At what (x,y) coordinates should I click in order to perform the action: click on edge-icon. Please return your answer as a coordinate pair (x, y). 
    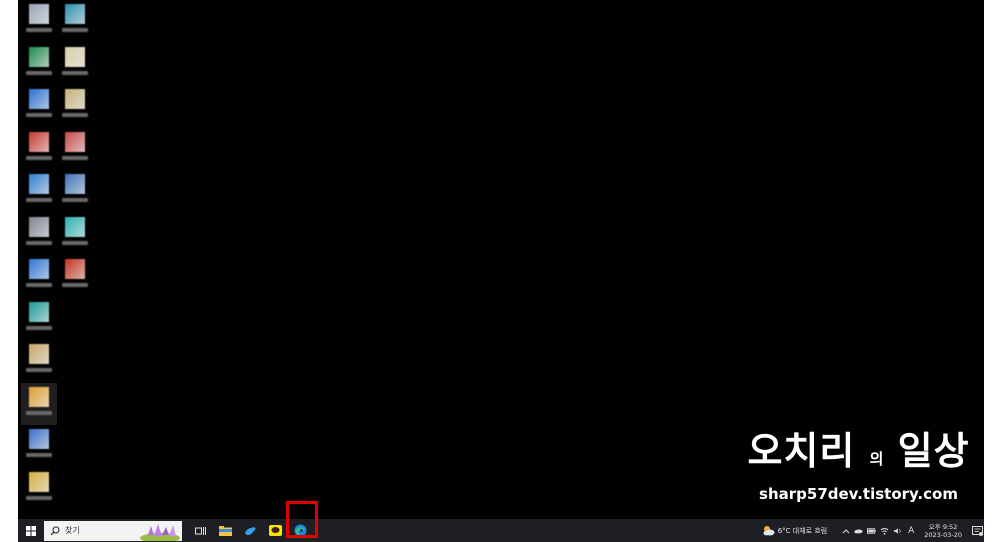
    Looking at the image, I should click on (39, 311).